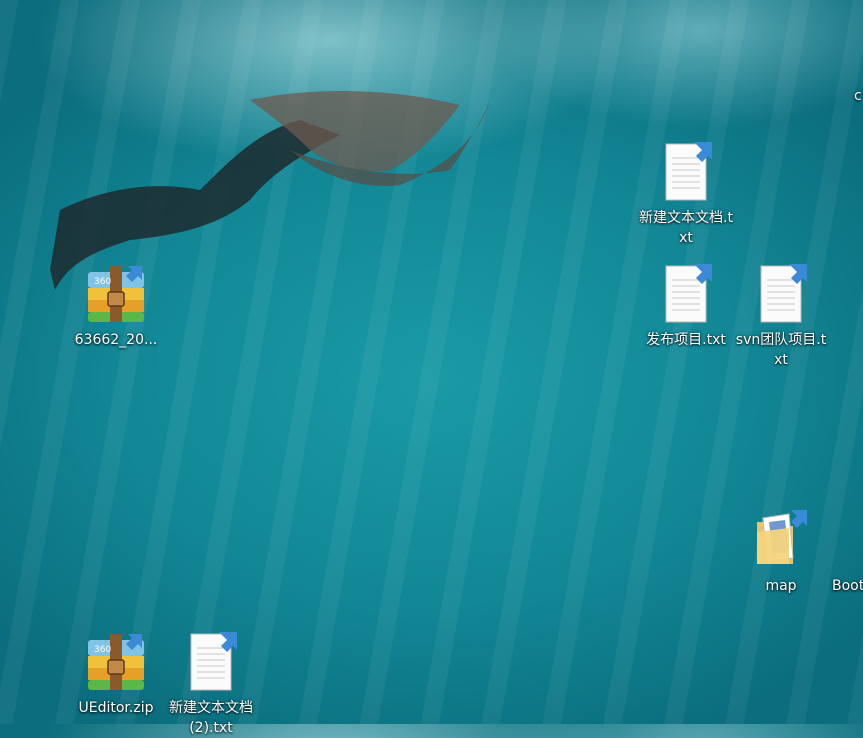 The width and height of the screenshot is (863, 738). I want to click on desktop-icon-boot: Boot, so click(845, 552).